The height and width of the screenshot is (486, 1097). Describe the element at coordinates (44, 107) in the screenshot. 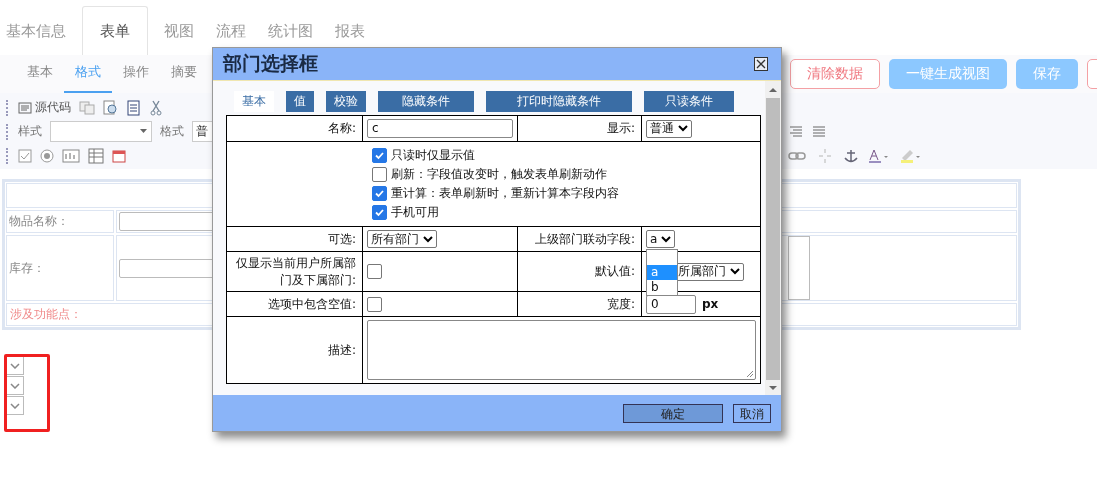

I see `source-code-button: 源代码` at that location.